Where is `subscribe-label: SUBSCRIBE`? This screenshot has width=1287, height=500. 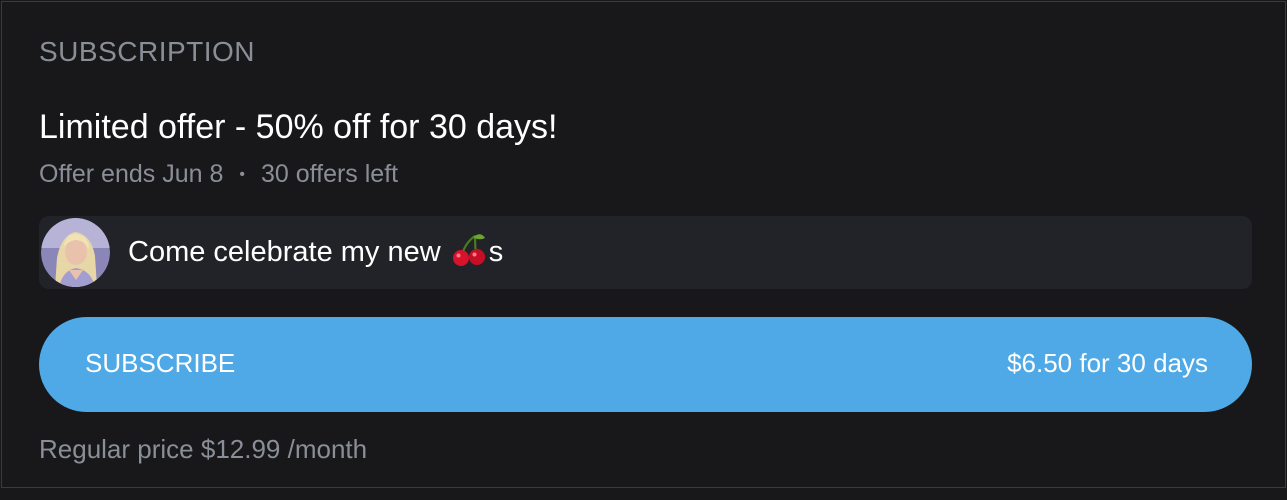 subscribe-label: SUBSCRIBE is located at coordinates (160, 363).